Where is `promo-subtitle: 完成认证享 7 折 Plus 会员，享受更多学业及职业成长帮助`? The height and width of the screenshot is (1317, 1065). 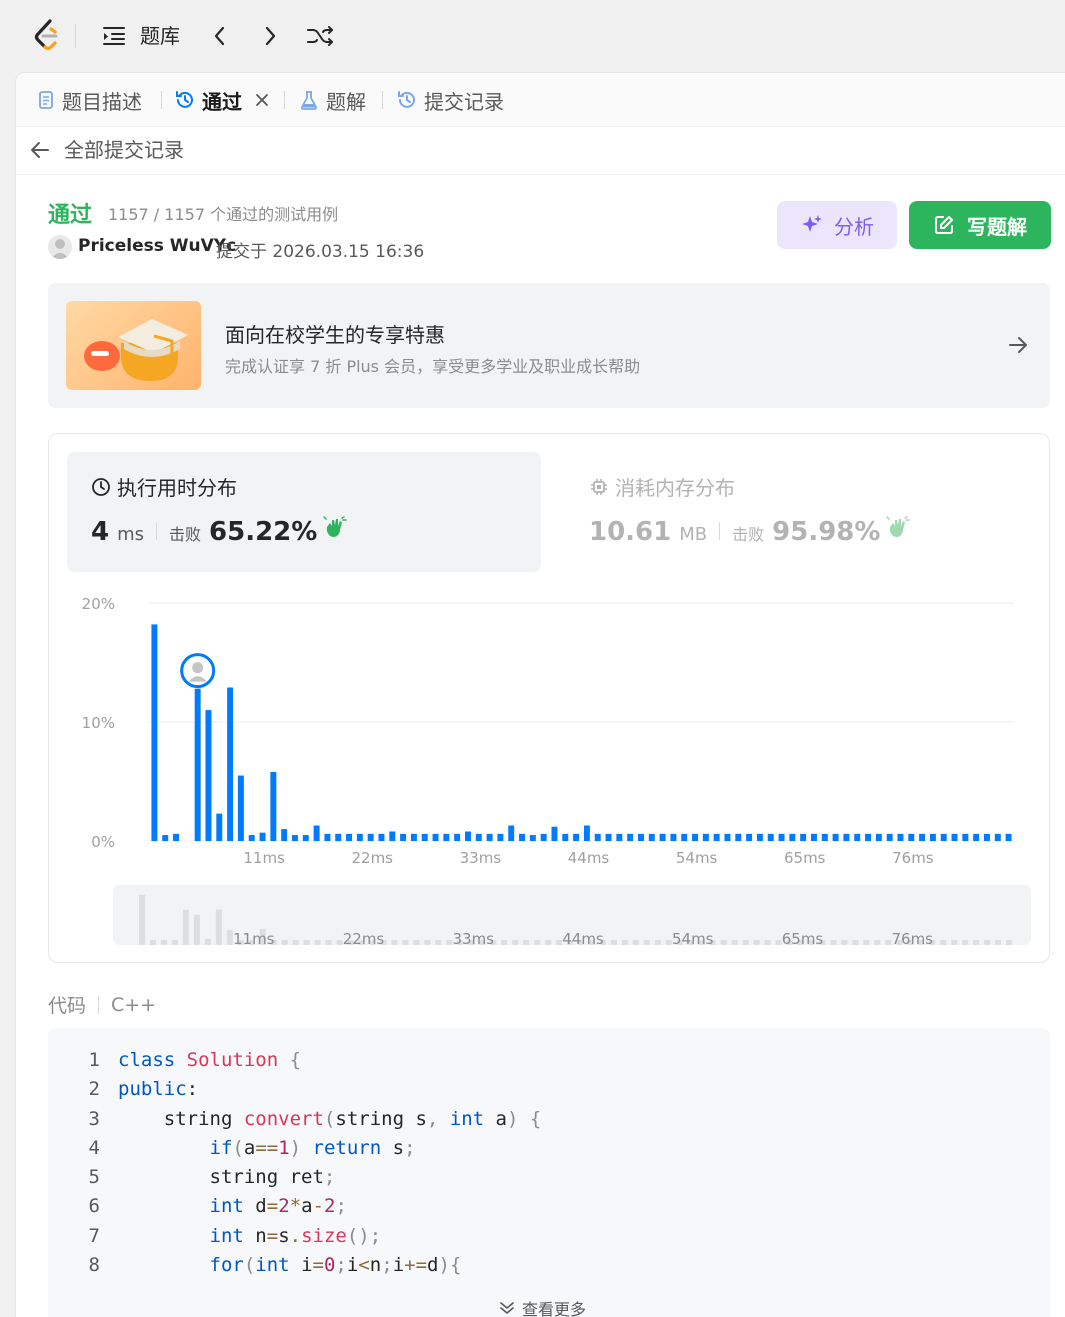
promo-subtitle: 完成认证享 7 折 Plus 会员，享受更多学业及职业成长帮助 is located at coordinates (433, 366).